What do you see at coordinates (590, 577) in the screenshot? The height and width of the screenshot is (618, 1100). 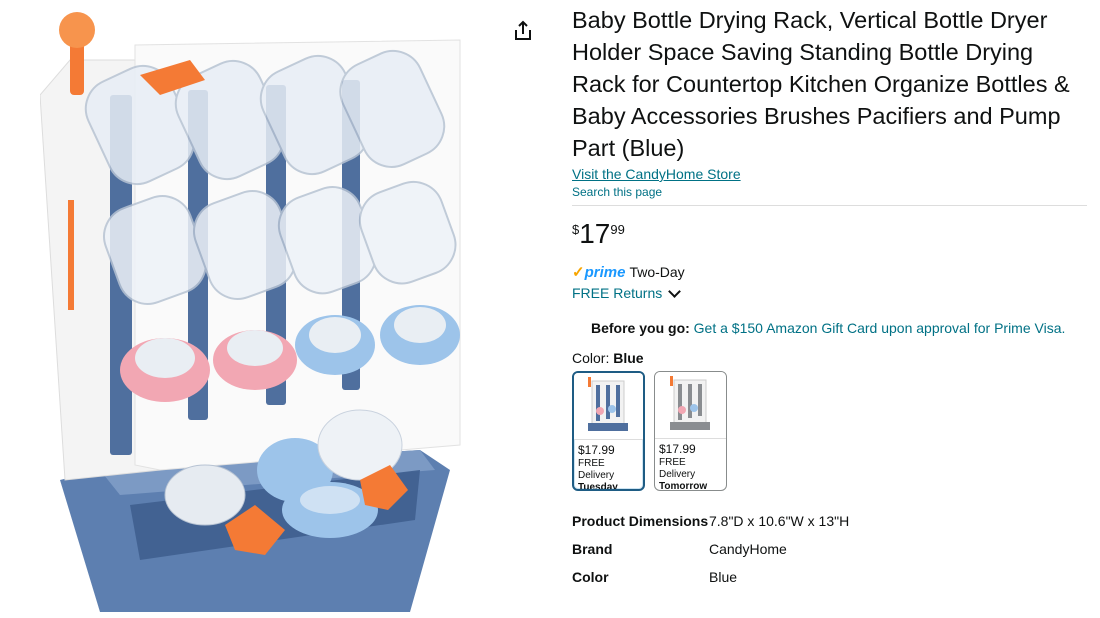 I see `spec-key: Color` at bounding box center [590, 577].